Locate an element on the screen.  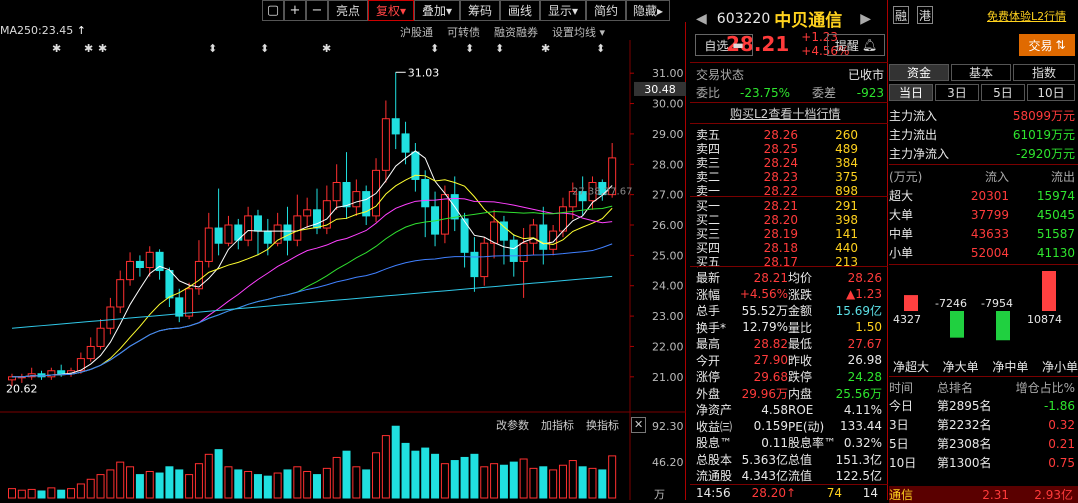
event-marker: ✱ is located at coordinates (102, 48).